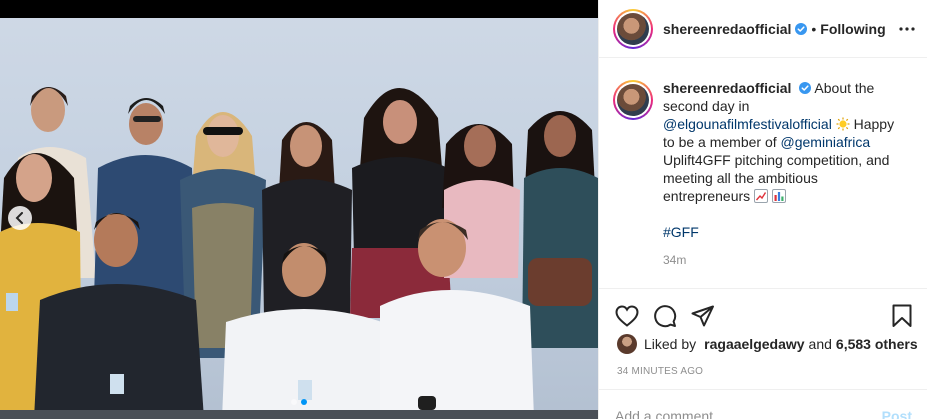 The width and height of the screenshot is (927, 419). I want to click on save-button, so click(902, 316).